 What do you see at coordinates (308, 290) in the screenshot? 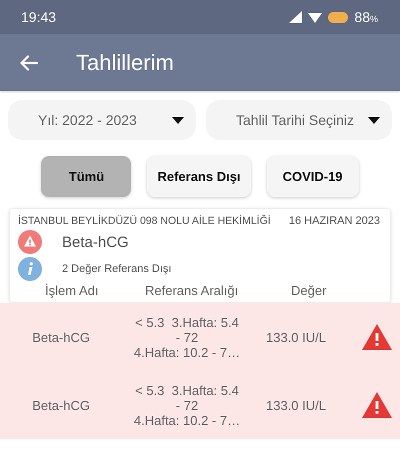
I see `column-header: Değer` at bounding box center [308, 290].